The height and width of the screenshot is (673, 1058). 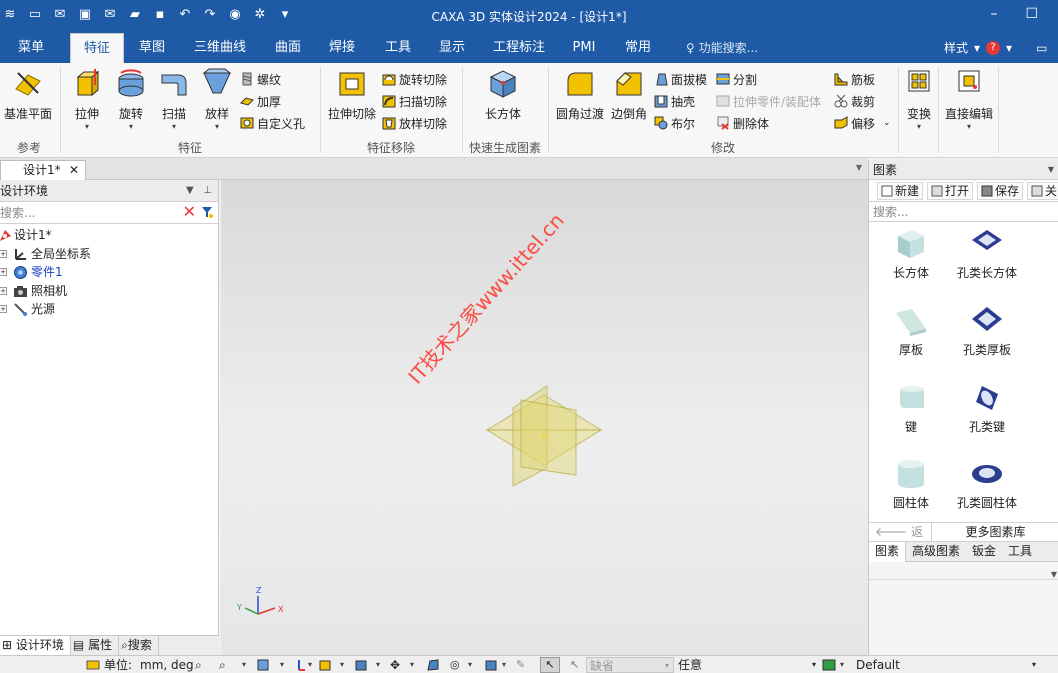 I want to click on transform-button: 变换 ▾, so click(x=919, y=99).